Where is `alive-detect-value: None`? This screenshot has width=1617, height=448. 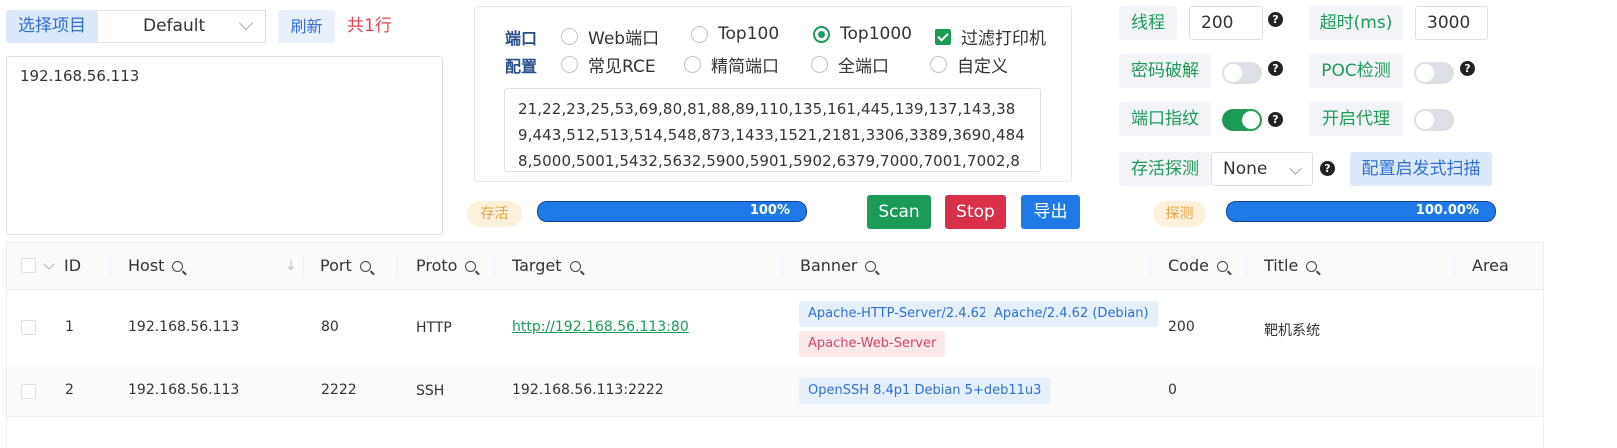
alive-detect-value: None is located at coordinates (1245, 169).